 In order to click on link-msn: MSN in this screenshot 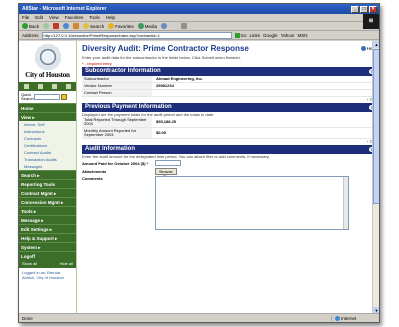, I will do `click(303, 35)`.